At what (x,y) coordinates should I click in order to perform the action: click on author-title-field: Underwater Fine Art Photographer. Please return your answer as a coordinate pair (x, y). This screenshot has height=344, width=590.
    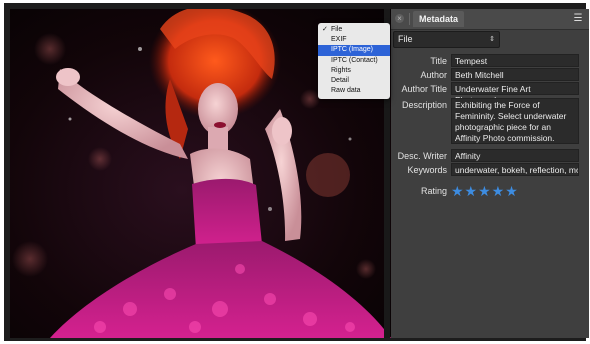
    Looking at the image, I should click on (515, 93).